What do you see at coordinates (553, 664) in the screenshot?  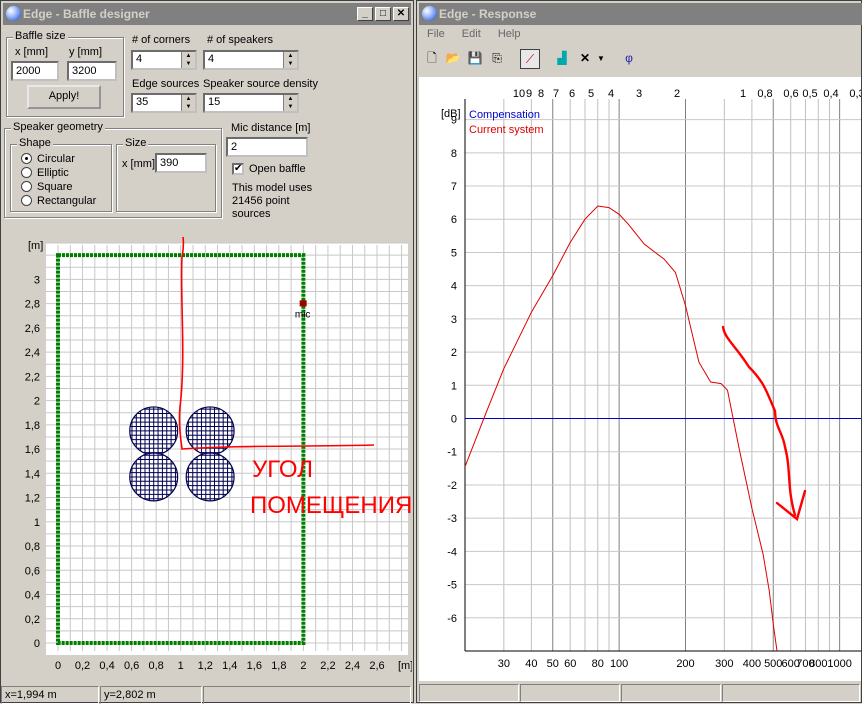 I see `x-tick-label: 50` at bounding box center [553, 664].